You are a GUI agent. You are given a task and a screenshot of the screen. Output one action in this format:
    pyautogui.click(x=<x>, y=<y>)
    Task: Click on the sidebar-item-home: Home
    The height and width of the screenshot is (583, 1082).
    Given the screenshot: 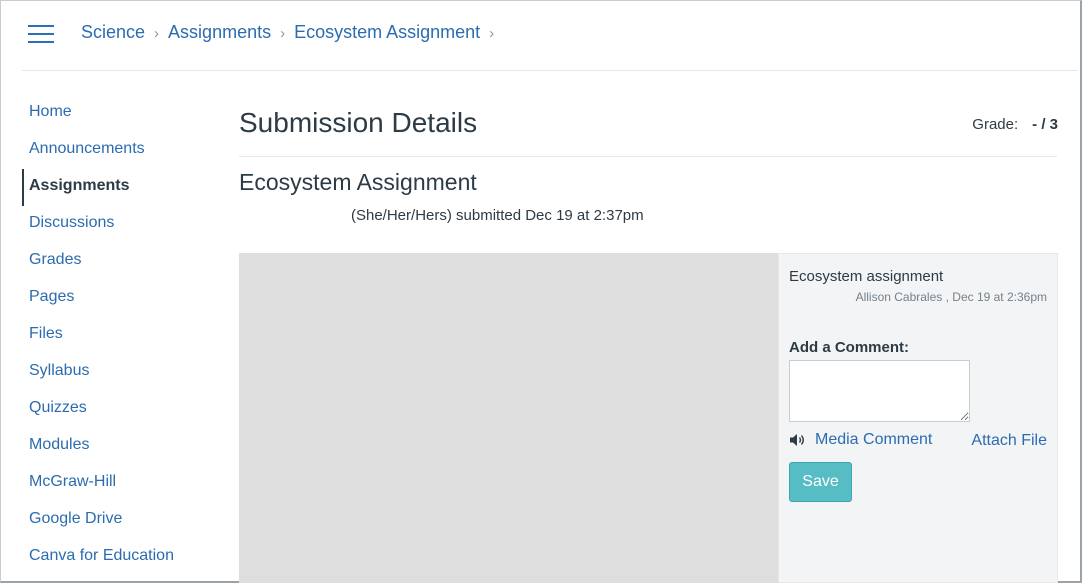 What is the action you would take?
    pyautogui.click(x=122, y=113)
    